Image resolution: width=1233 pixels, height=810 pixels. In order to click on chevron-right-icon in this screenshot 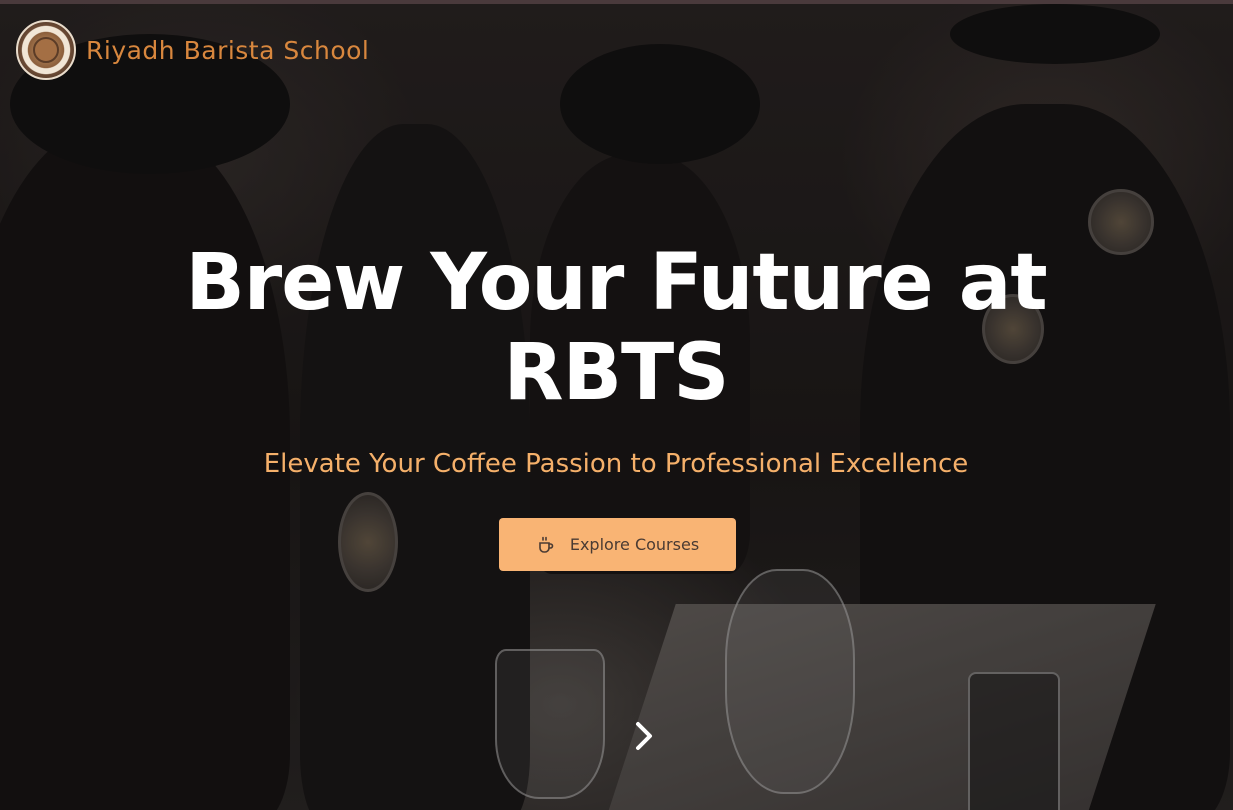, I will do `click(642, 736)`.